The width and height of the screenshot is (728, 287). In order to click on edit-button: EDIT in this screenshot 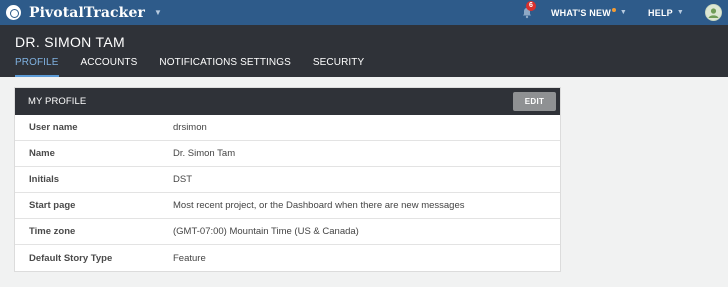, I will do `click(534, 101)`.